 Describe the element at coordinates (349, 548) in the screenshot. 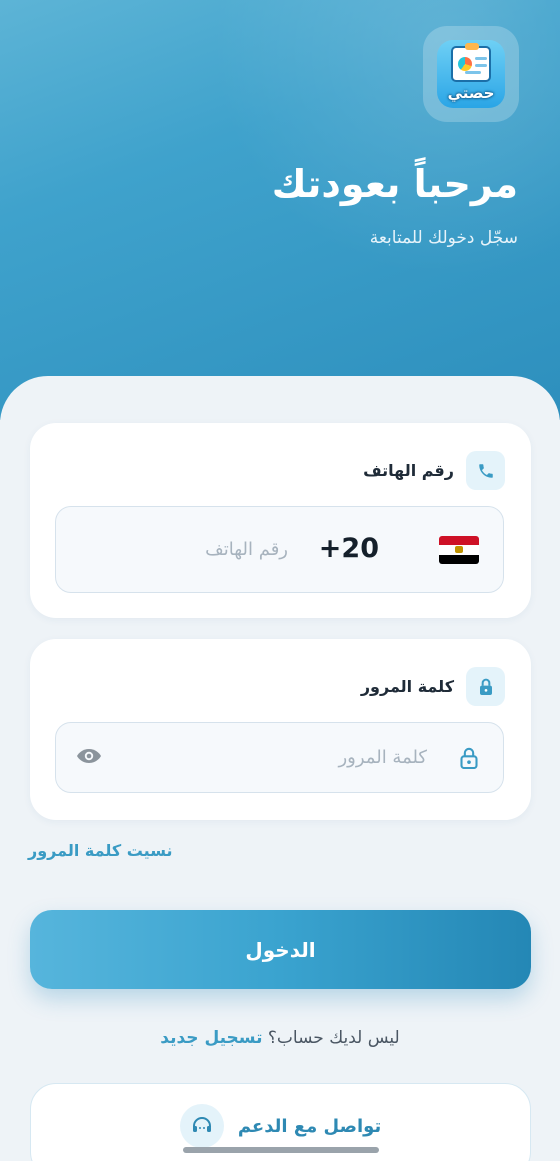

I see `country-code: +20` at that location.